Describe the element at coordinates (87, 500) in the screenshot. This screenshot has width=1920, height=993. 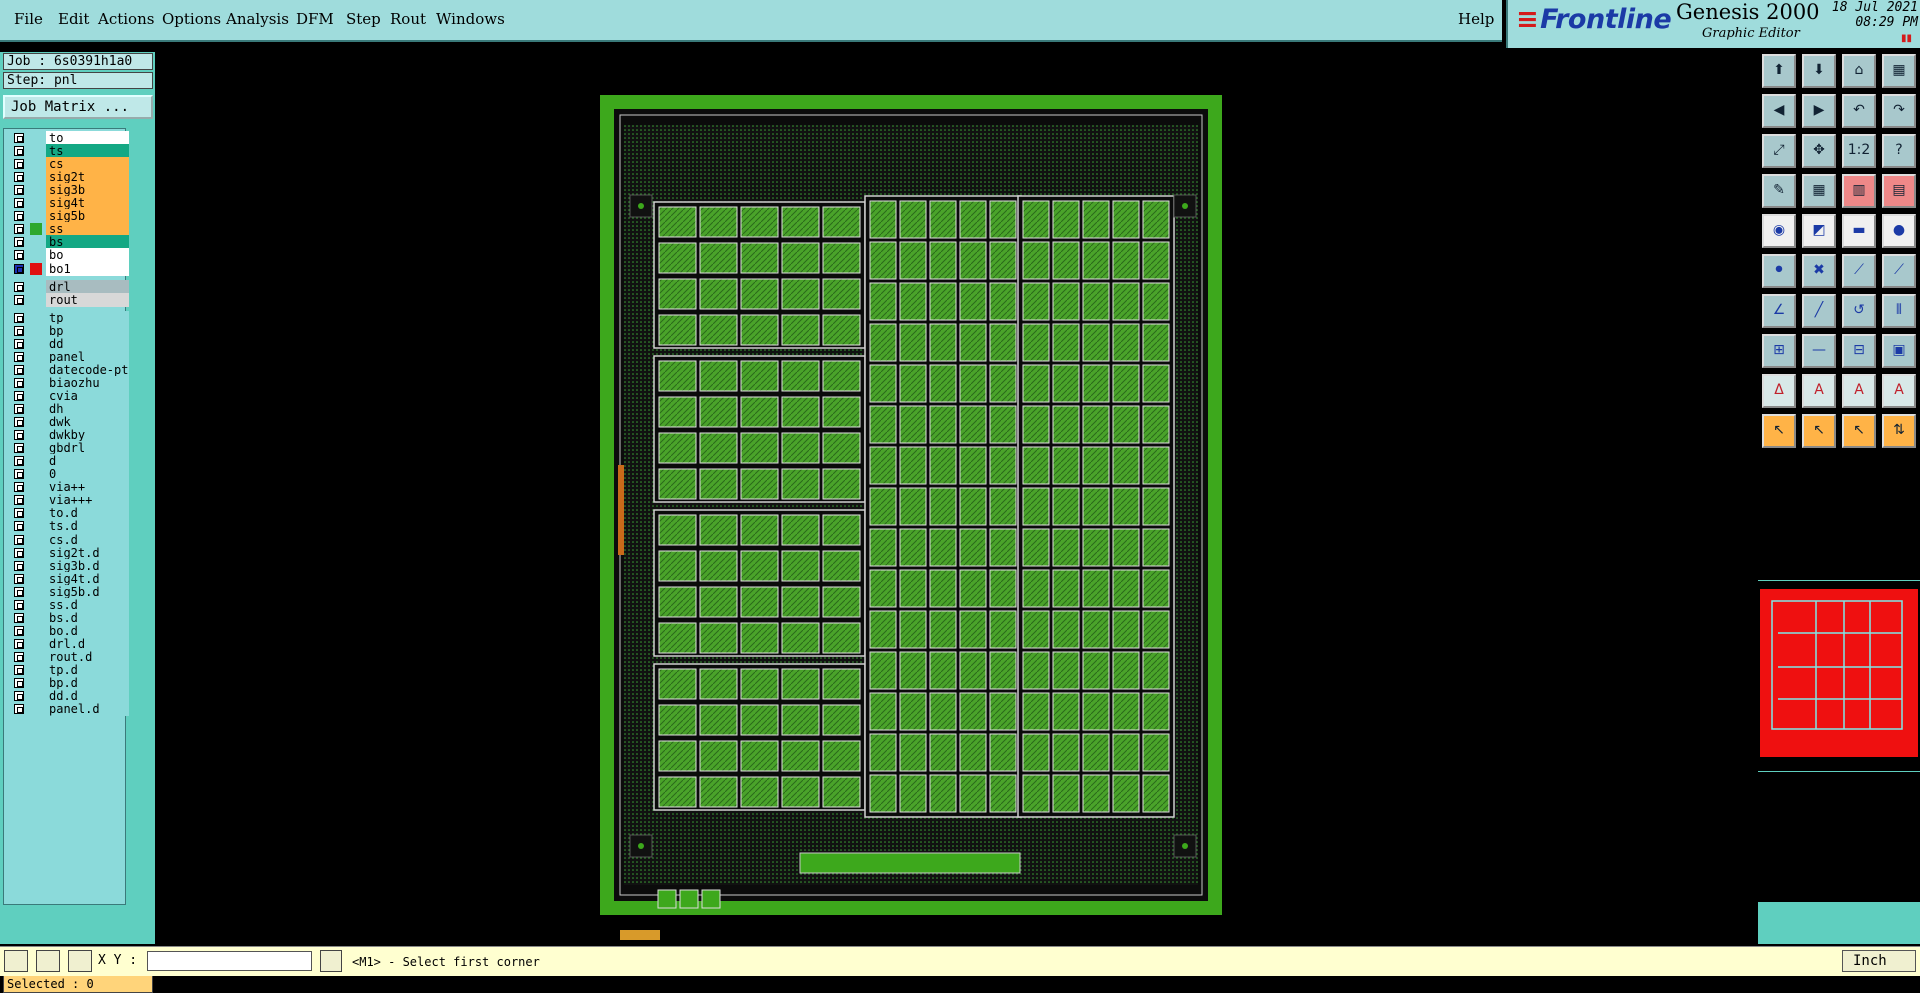
I see `layer-name: via+++` at that location.